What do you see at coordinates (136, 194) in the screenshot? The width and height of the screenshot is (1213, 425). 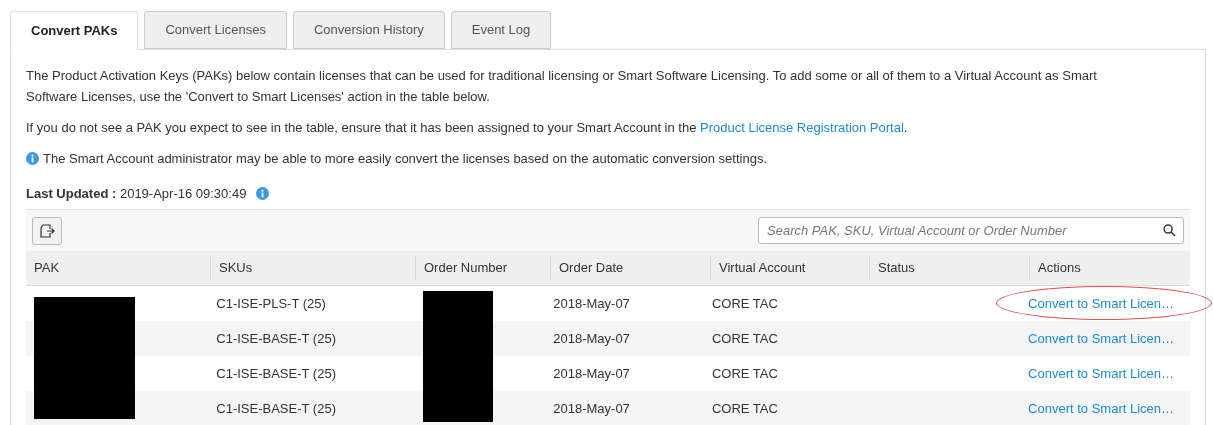 I see `last-updated: Last Updated : 2019-Apr-16 09:30:49` at bounding box center [136, 194].